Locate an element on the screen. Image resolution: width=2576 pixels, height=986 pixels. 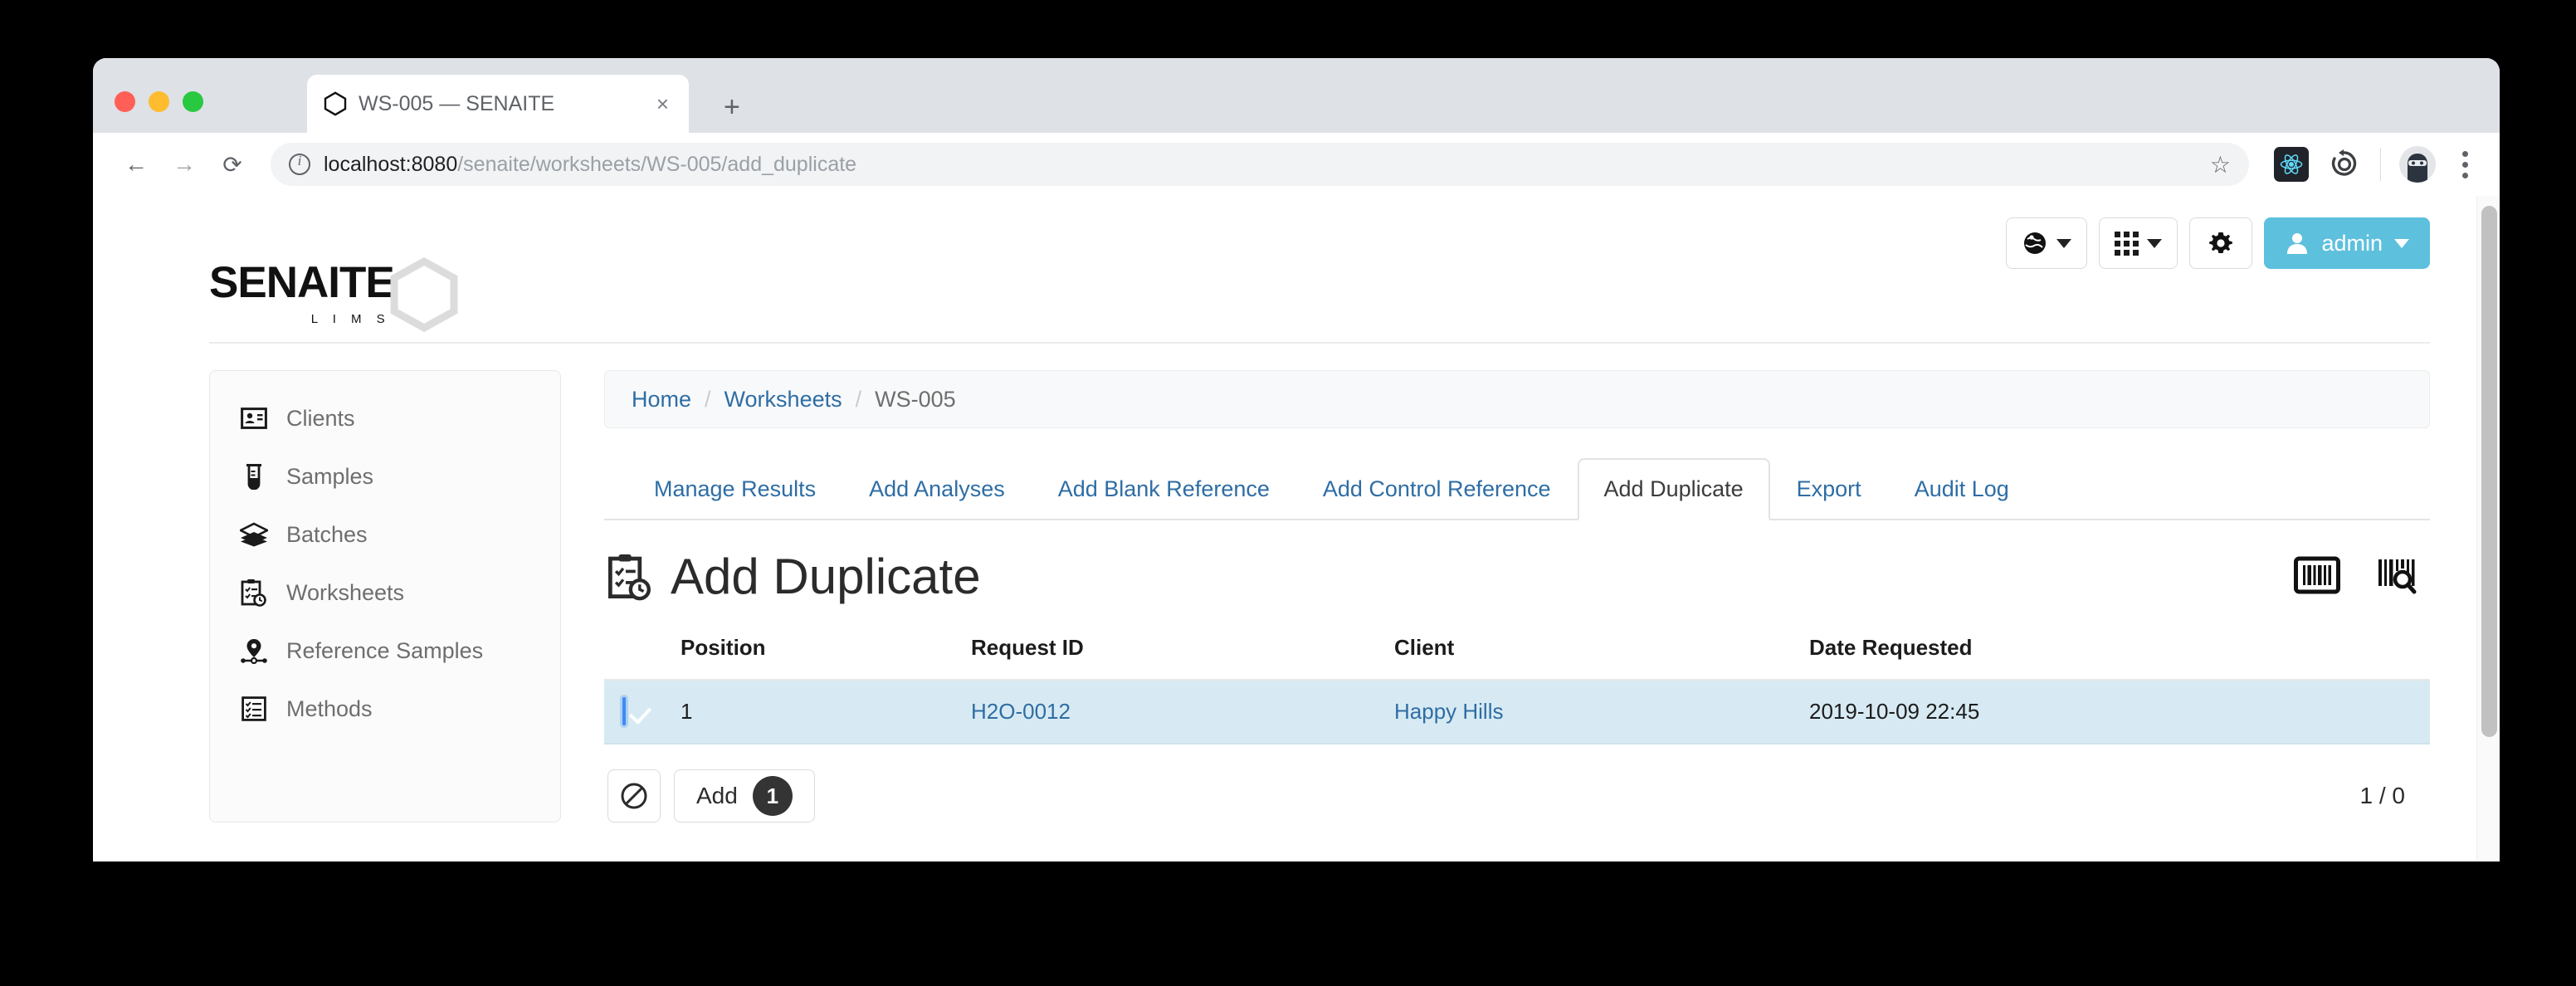
sidebar-item-label: Reference Samples is located at coordinates (385, 650).